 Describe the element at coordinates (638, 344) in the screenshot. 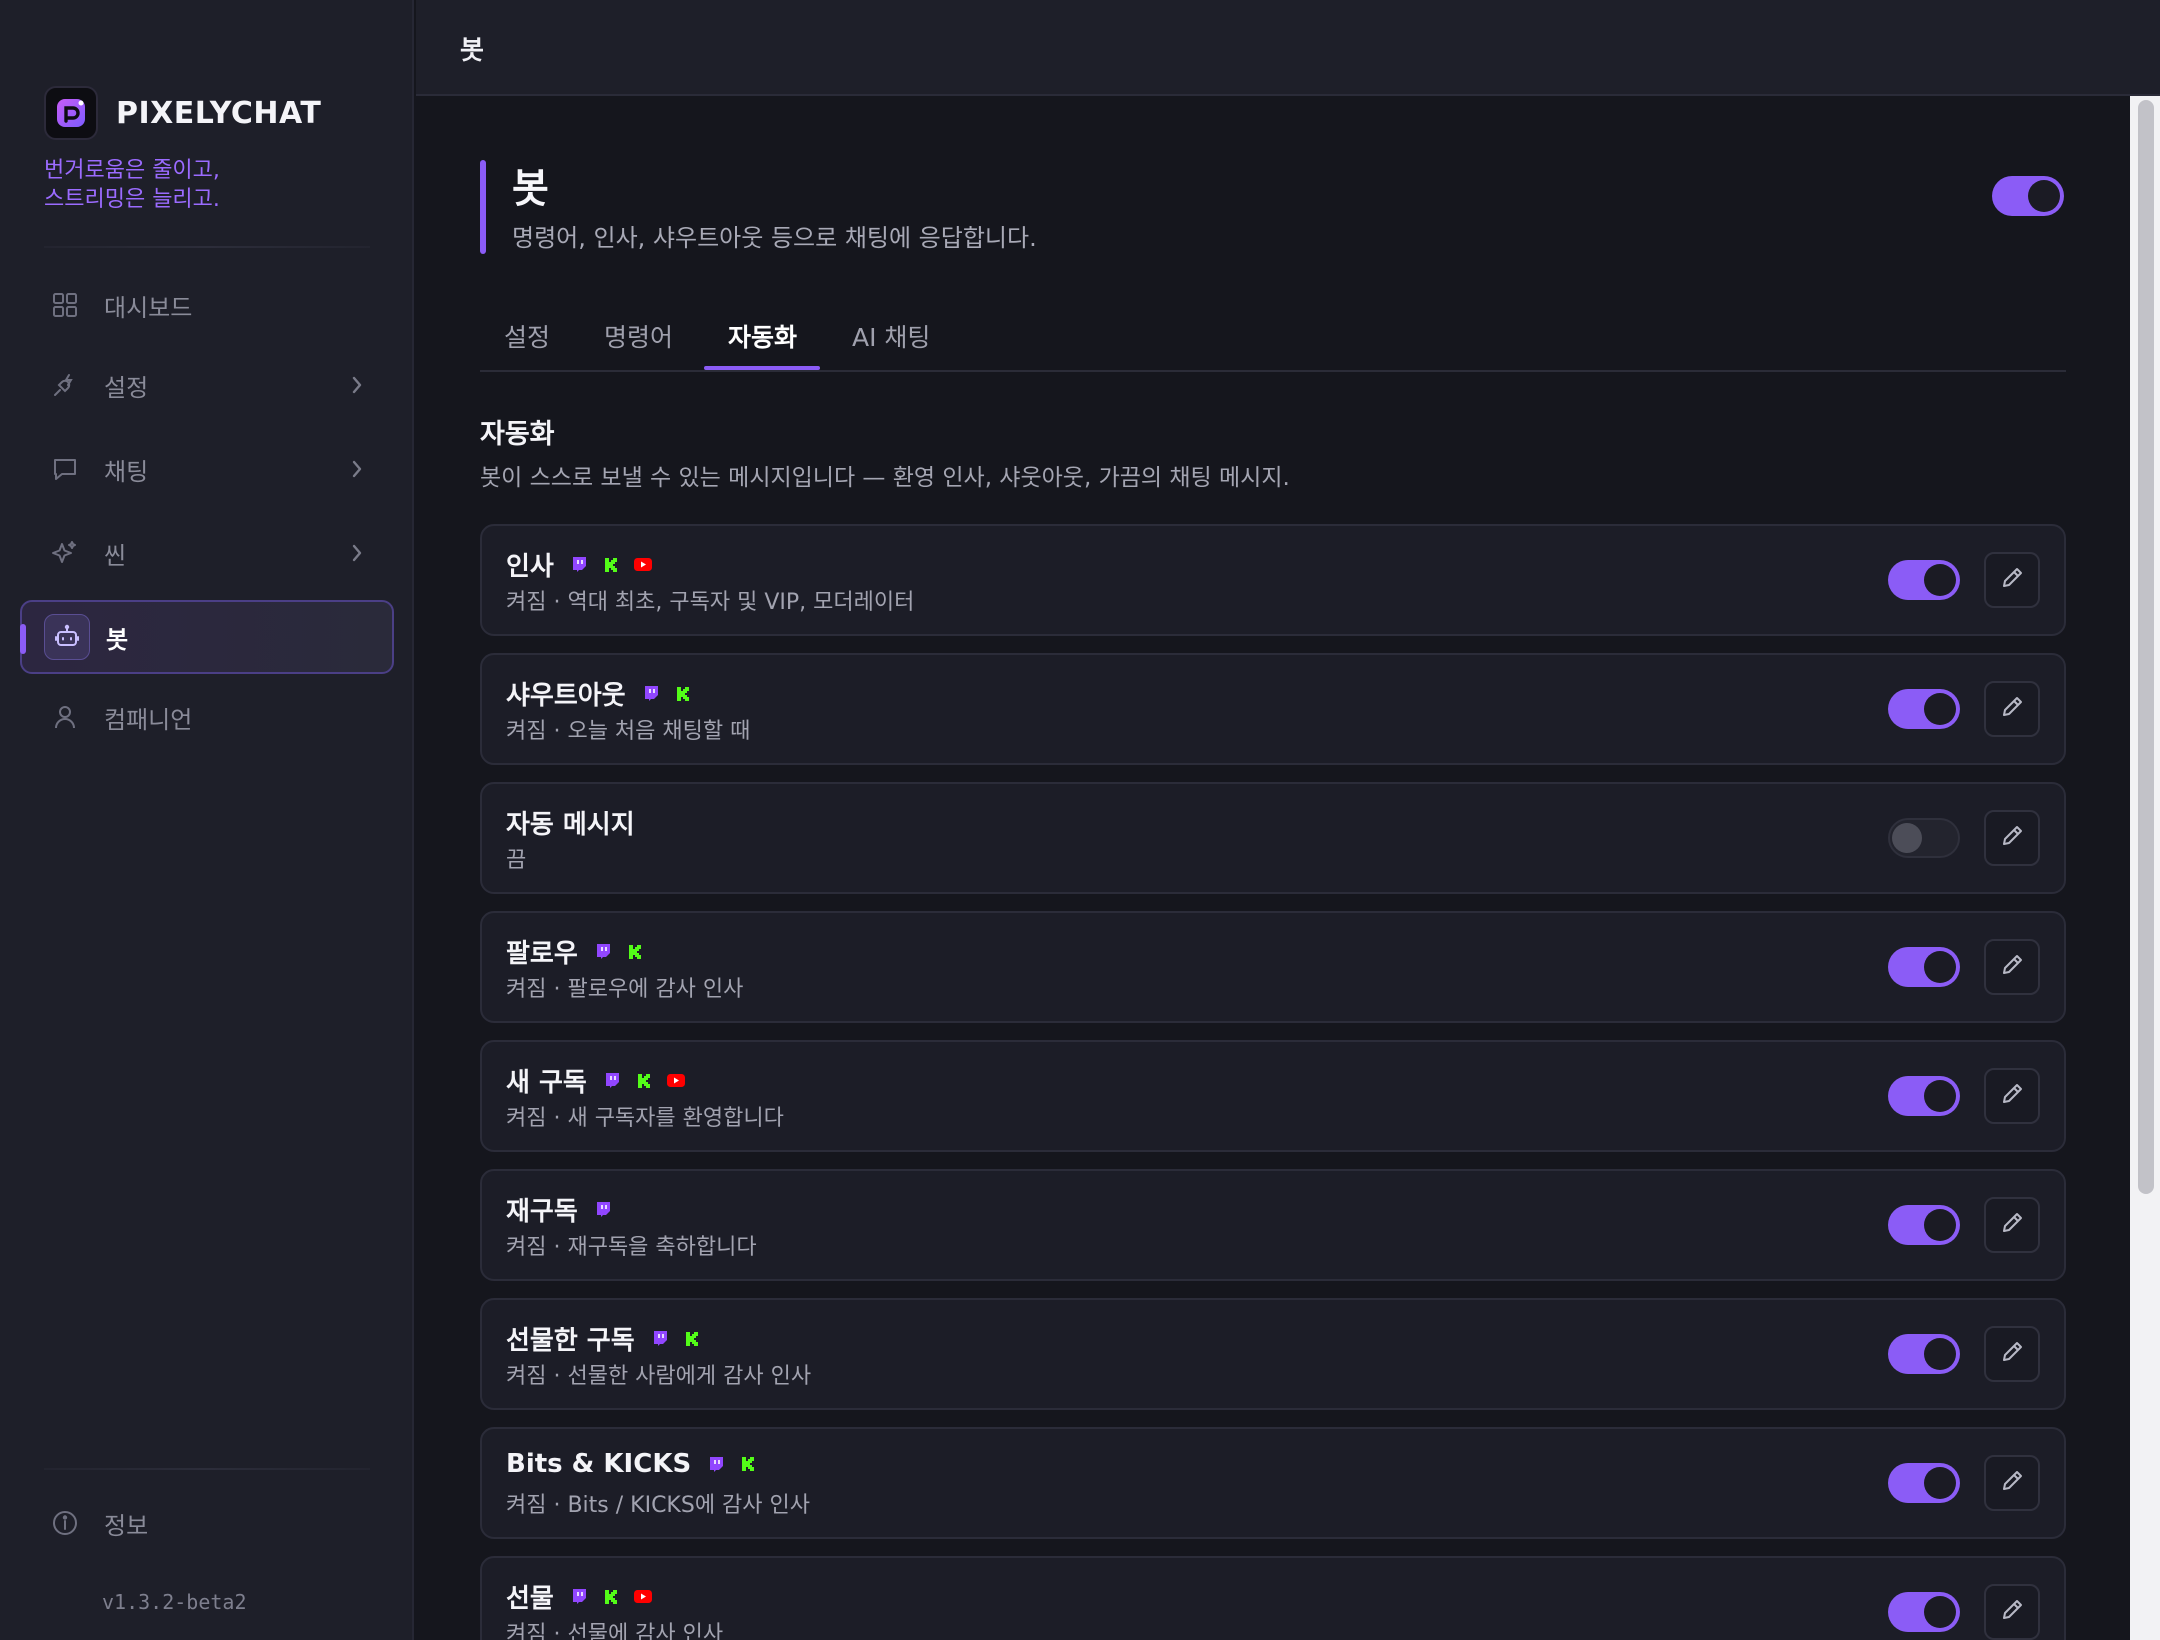

I see `tab-commands: 명령어` at that location.